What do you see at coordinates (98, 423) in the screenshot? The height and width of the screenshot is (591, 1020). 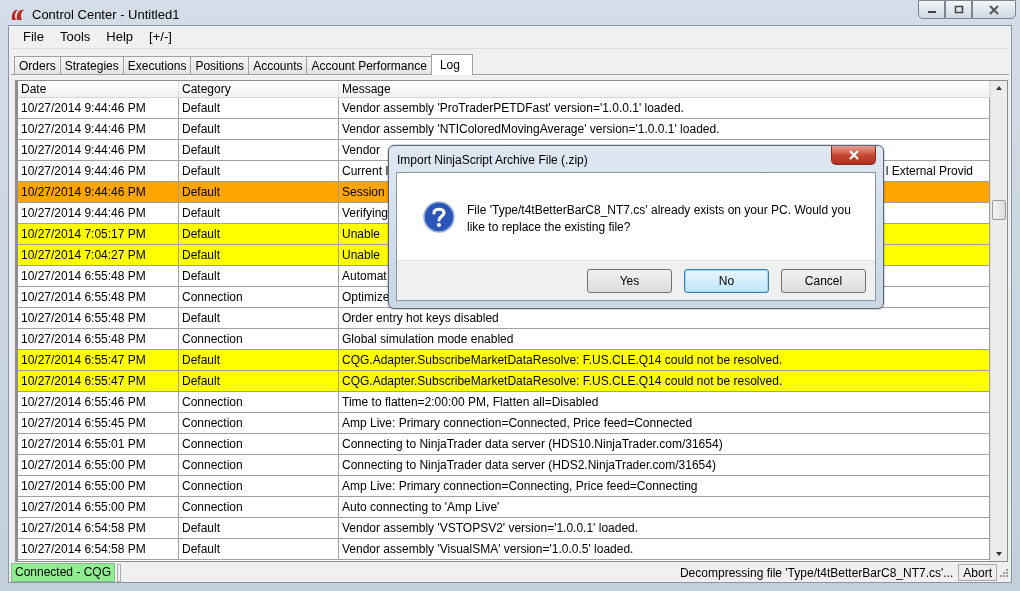 I see `table-cell: 10/27/2014 6:55:45 PM` at bounding box center [98, 423].